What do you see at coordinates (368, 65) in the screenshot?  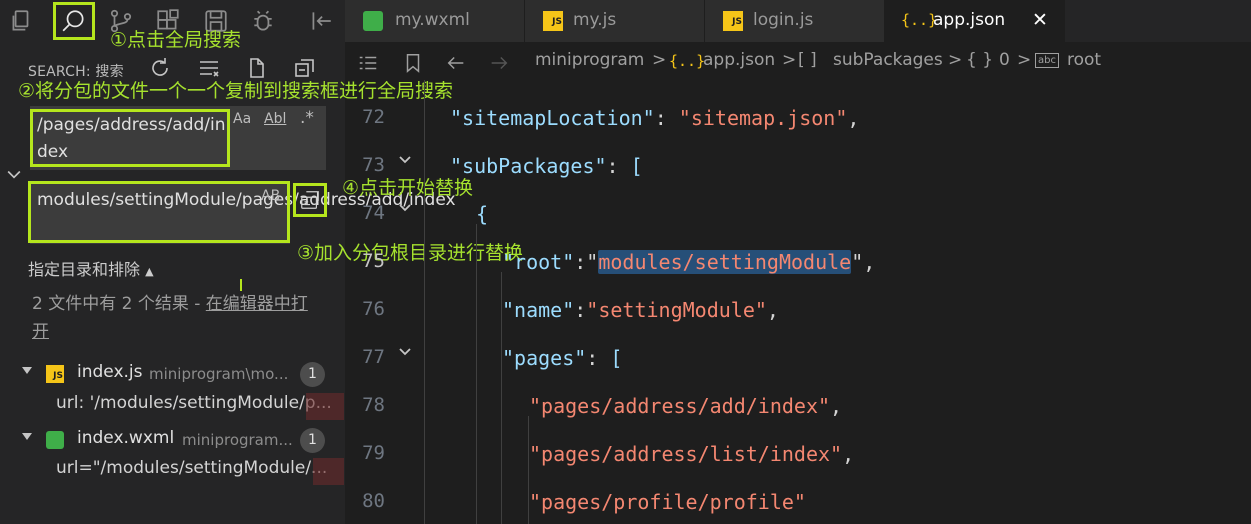 I see `list-icon` at bounding box center [368, 65].